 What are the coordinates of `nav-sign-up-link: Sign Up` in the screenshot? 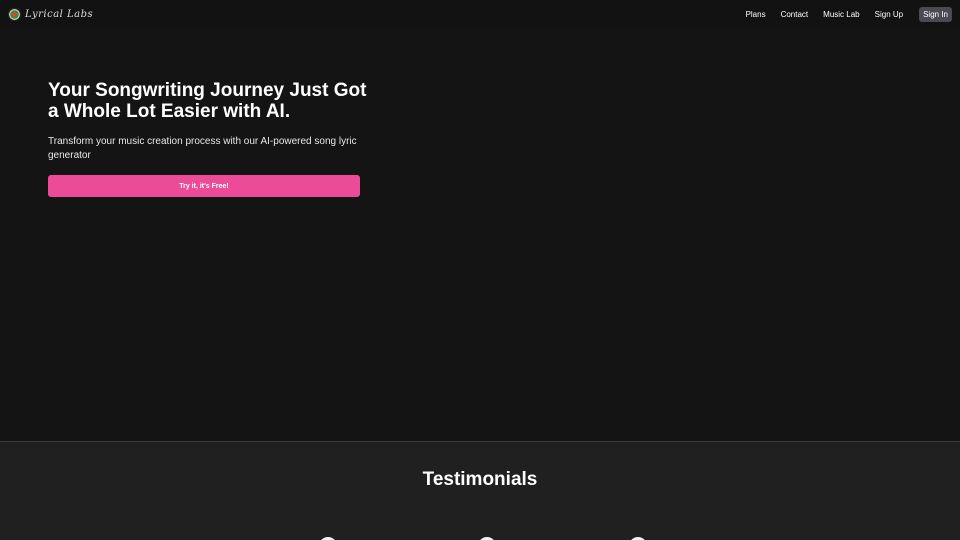 It's located at (889, 14).